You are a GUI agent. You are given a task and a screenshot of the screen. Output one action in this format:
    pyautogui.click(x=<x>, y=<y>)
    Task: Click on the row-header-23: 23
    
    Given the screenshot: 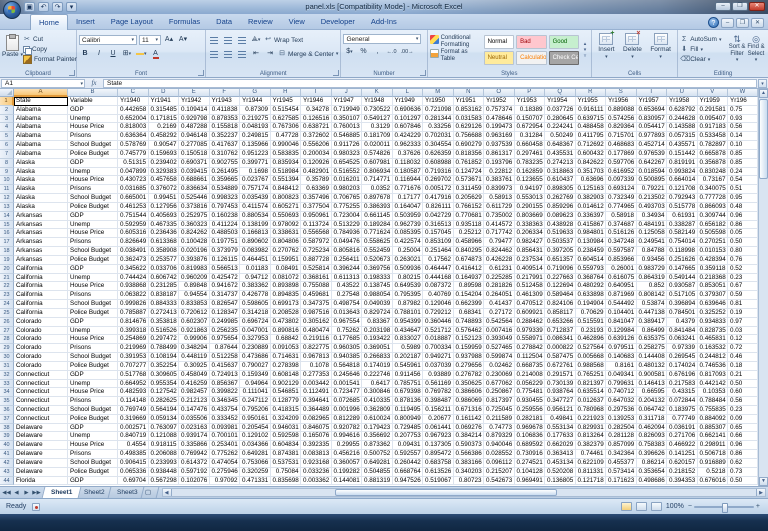 What is the action you would take?
    pyautogui.click(x=7, y=296)
    